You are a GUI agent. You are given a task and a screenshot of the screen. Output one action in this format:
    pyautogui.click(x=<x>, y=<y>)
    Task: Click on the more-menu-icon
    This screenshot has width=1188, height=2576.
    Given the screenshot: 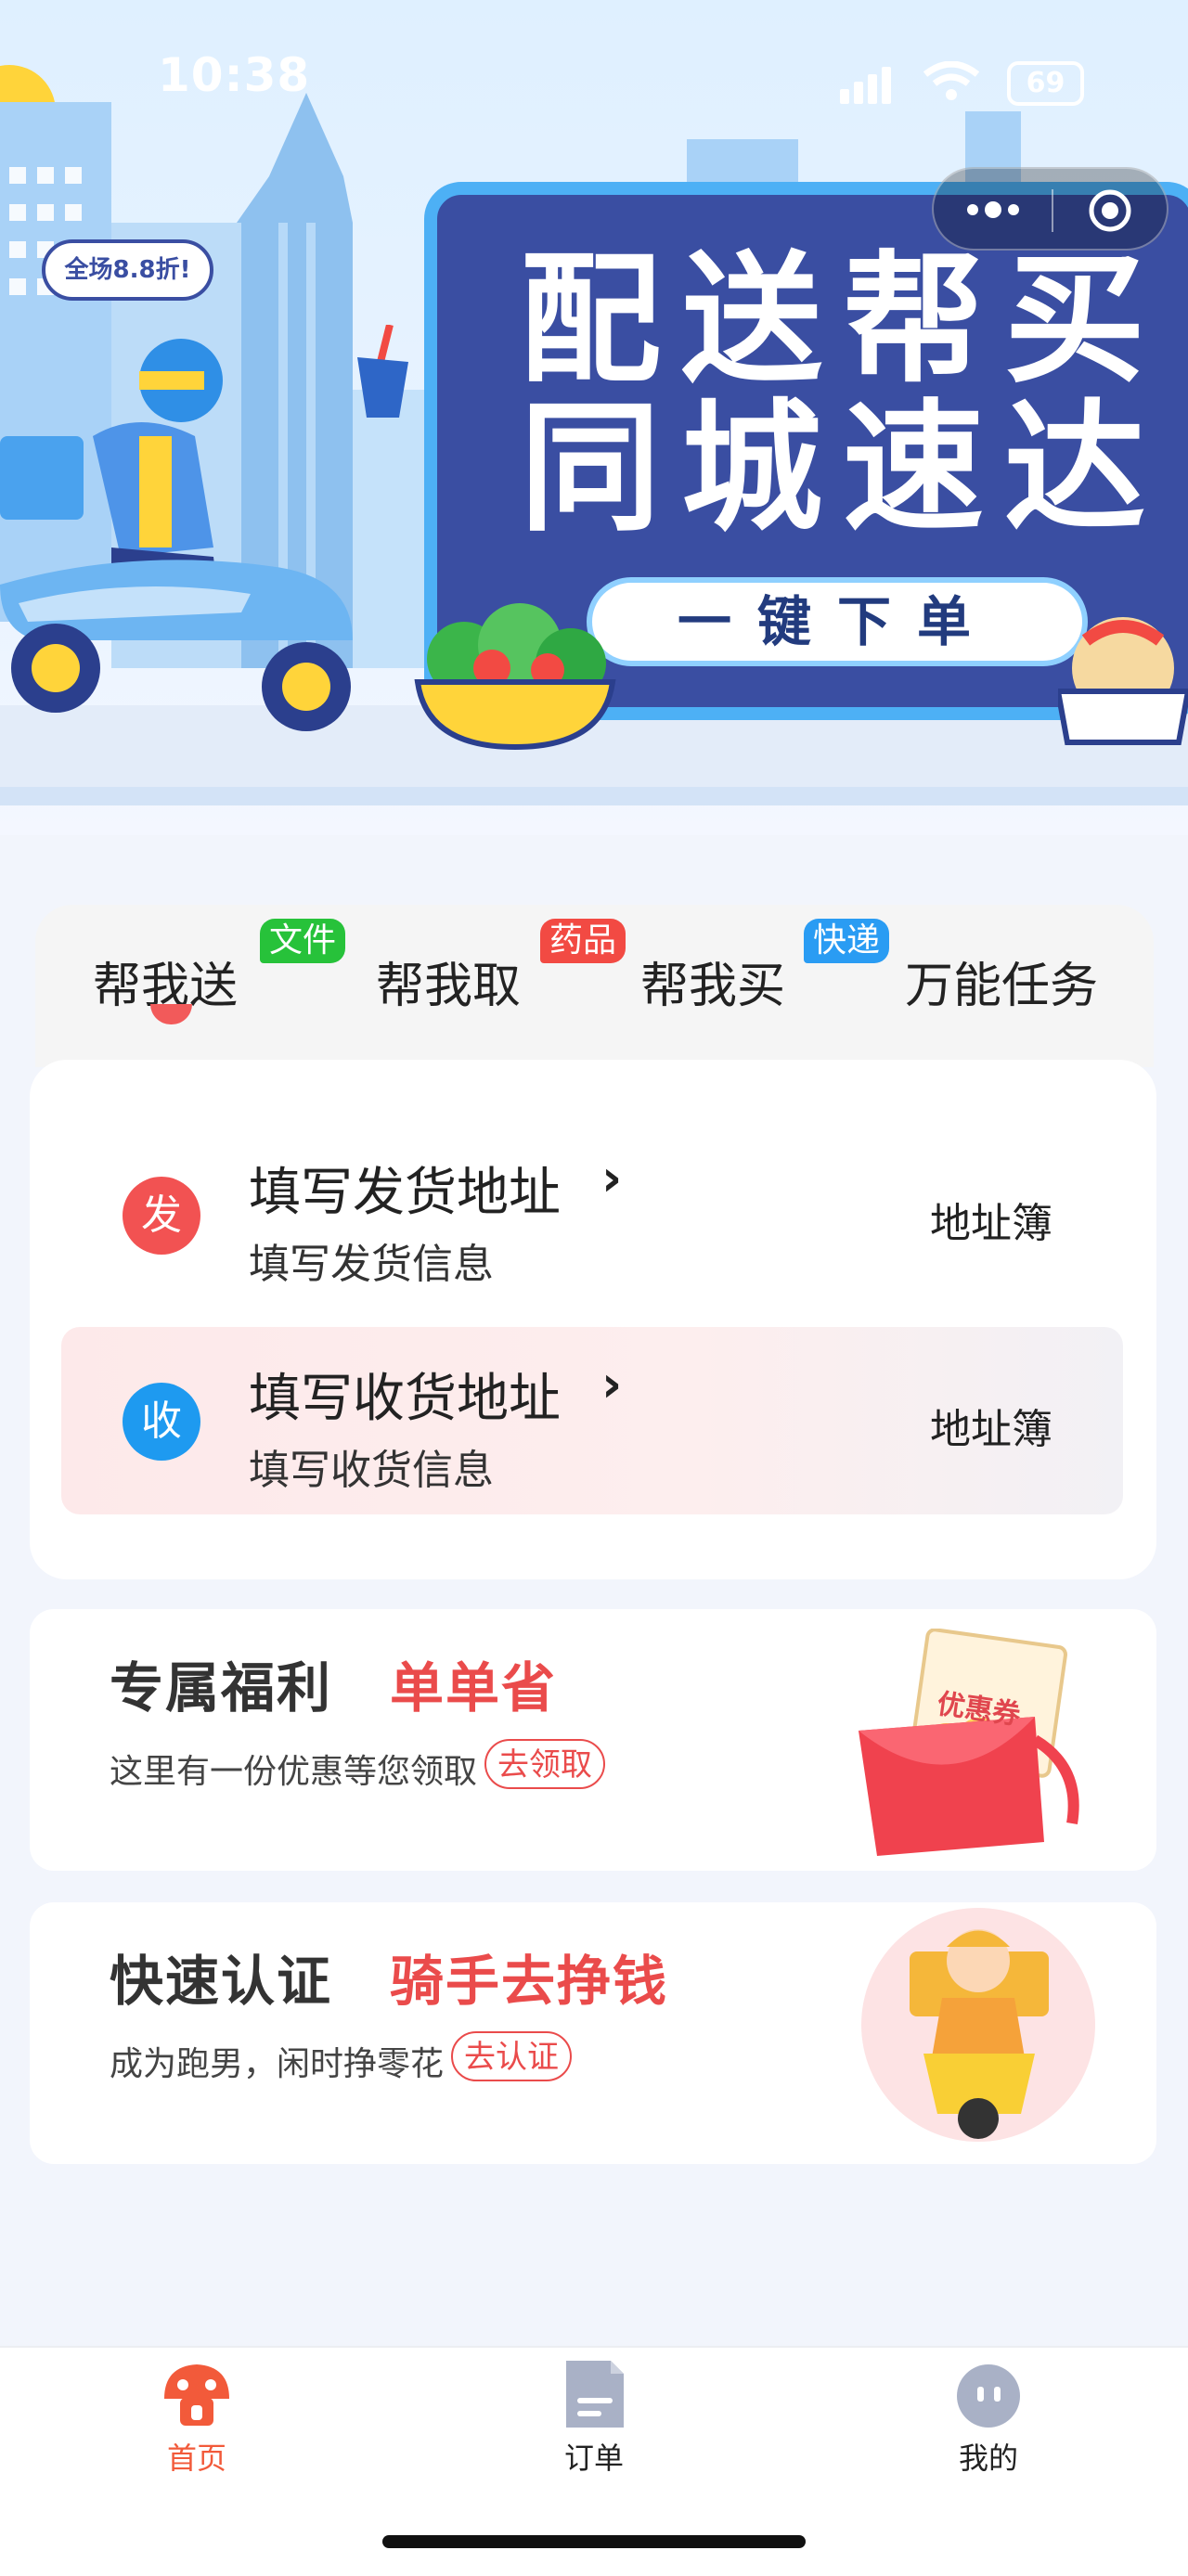 What is the action you would take?
    pyautogui.click(x=993, y=209)
    